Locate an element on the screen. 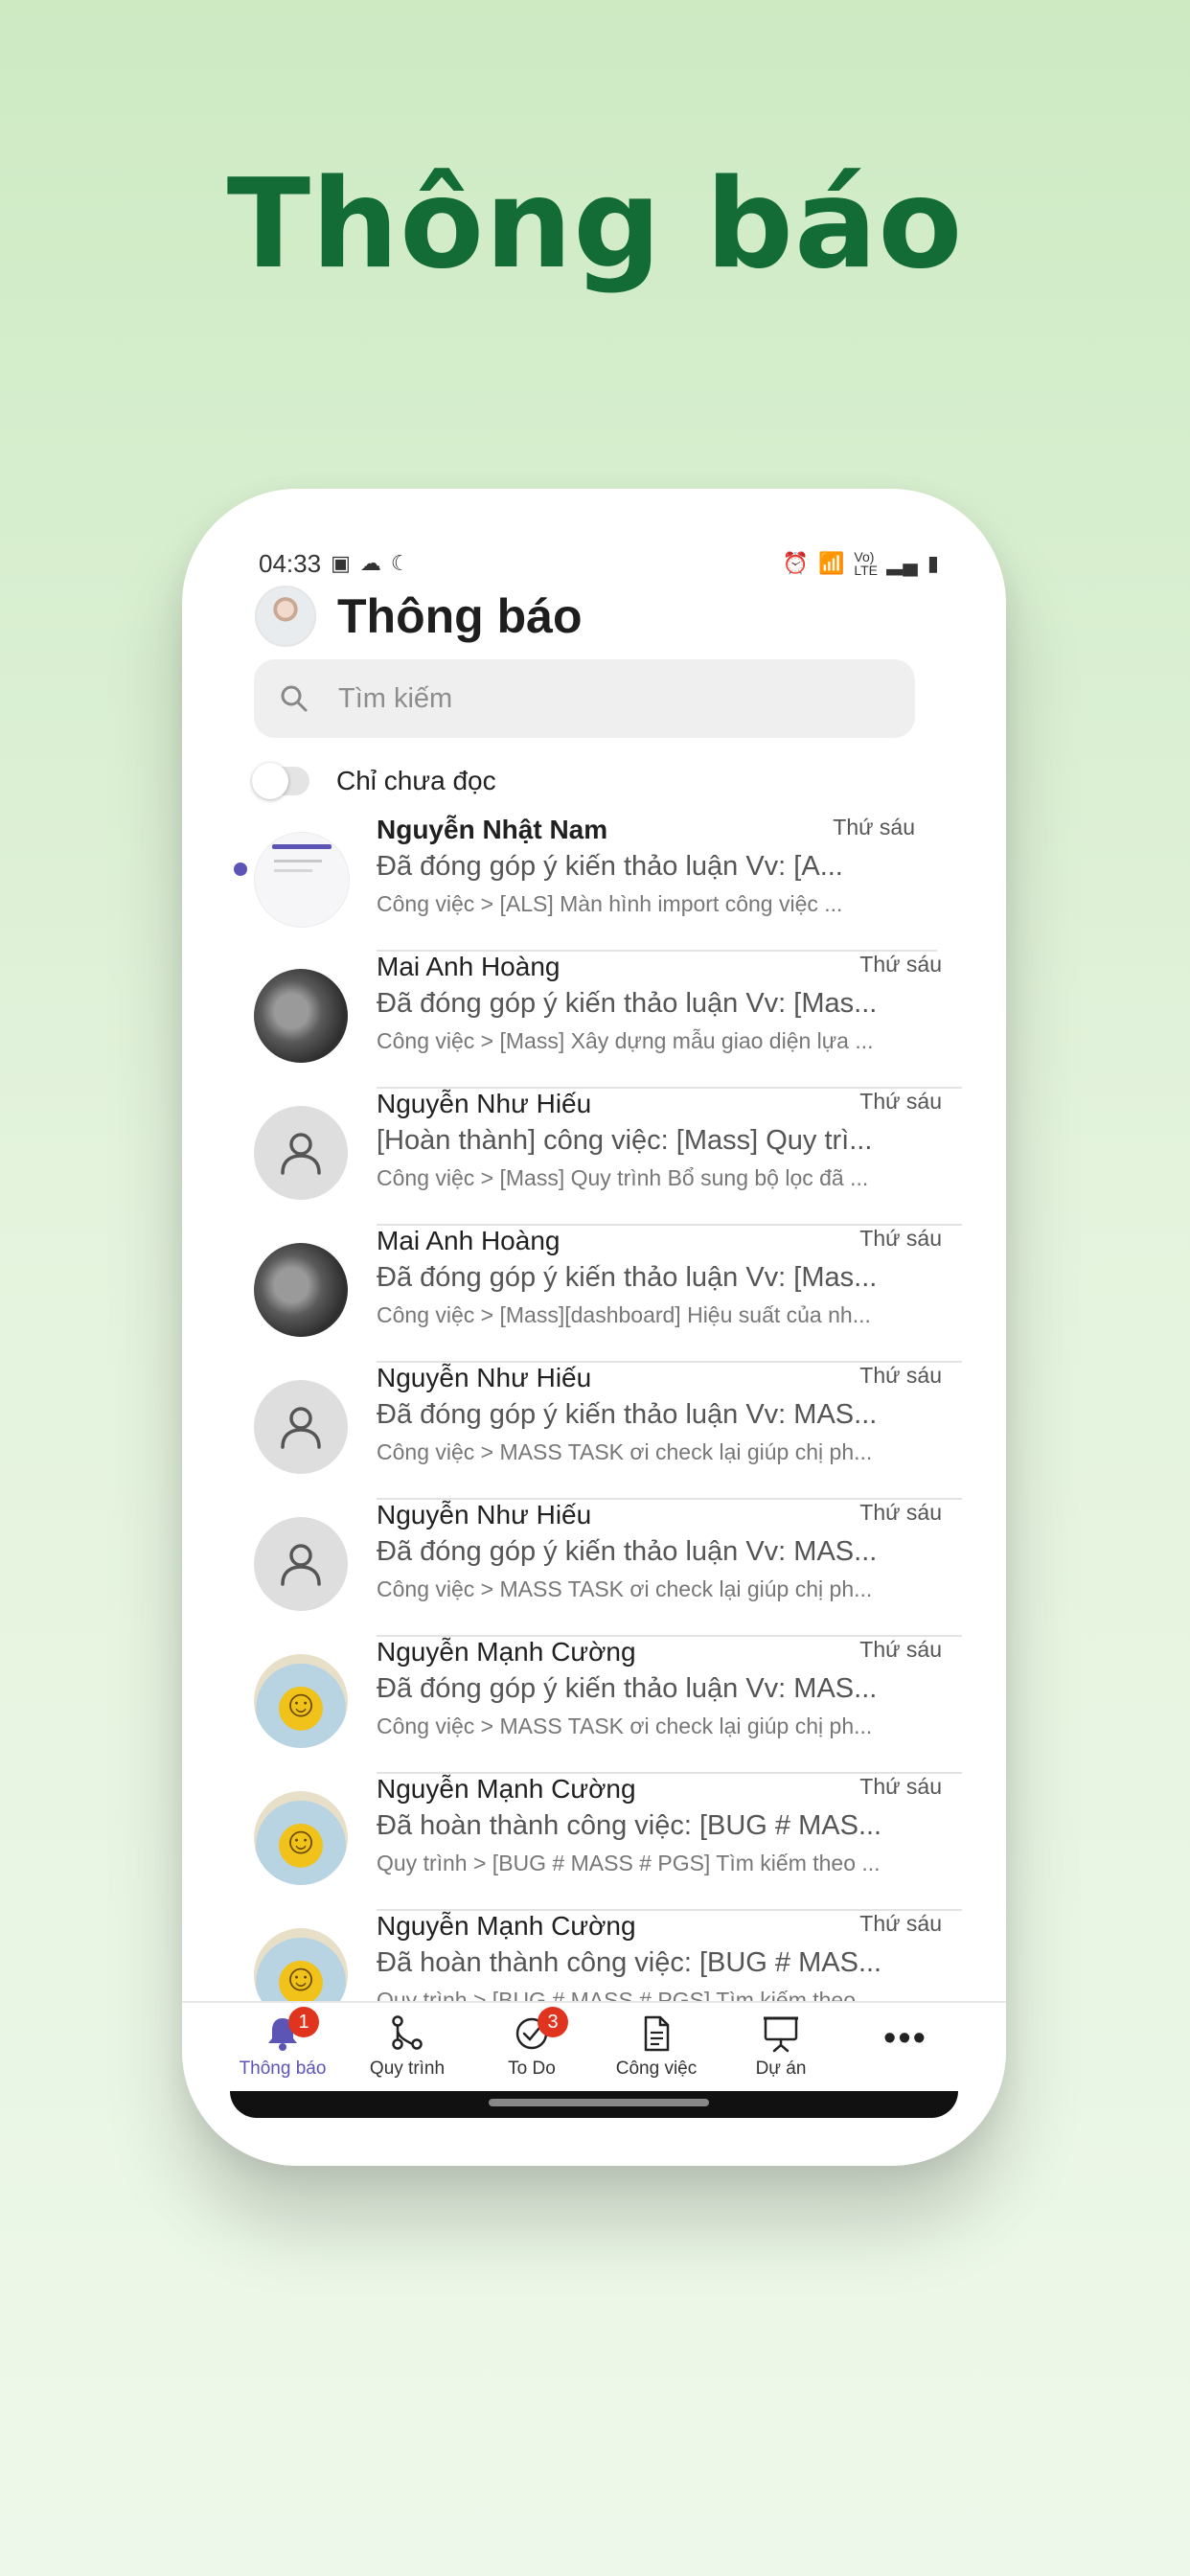  tab-label: To Do is located at coordinates (532, 2068).